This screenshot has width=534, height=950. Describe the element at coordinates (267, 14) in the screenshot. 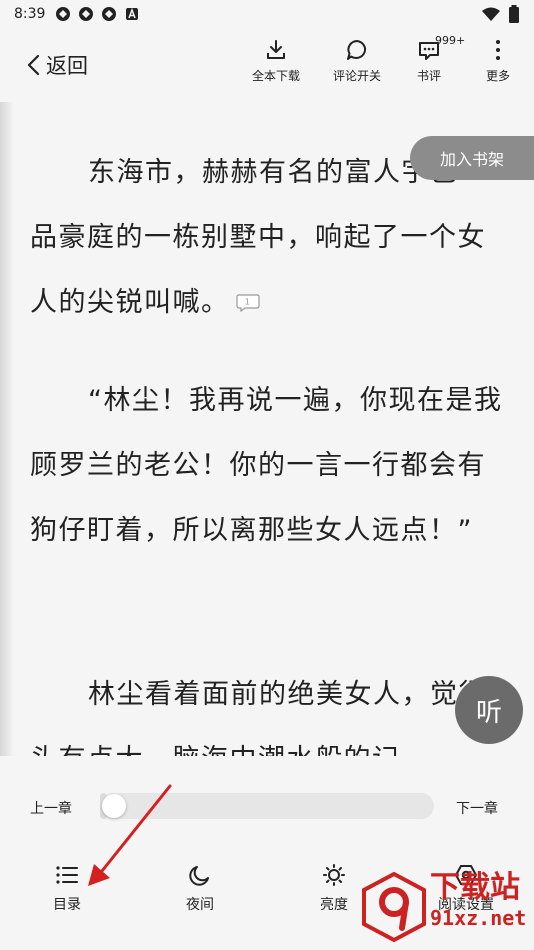

I see `status-bar: 8:39` at that location.